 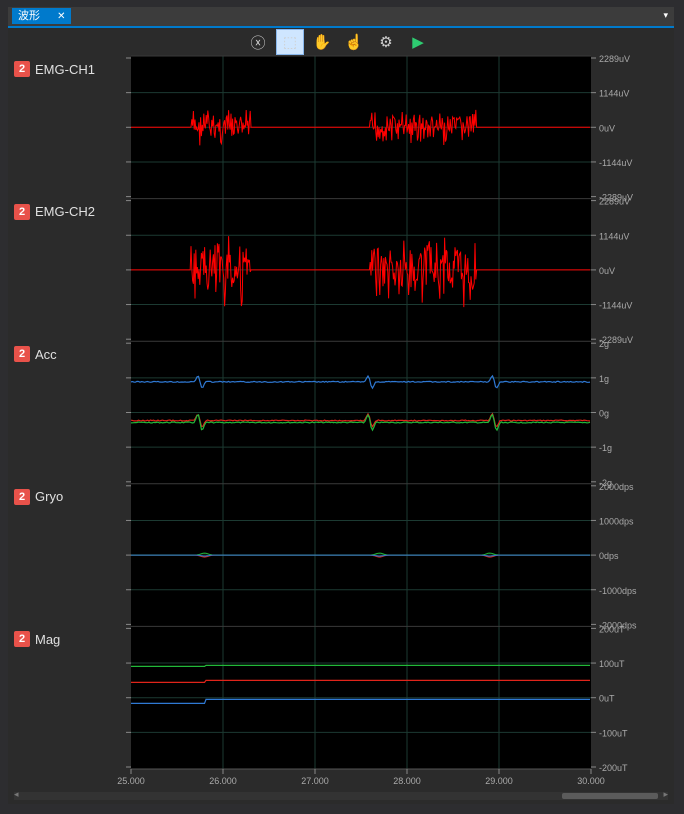 I want to click on x-tick-label: 27.000, so click(x=315, y=781).